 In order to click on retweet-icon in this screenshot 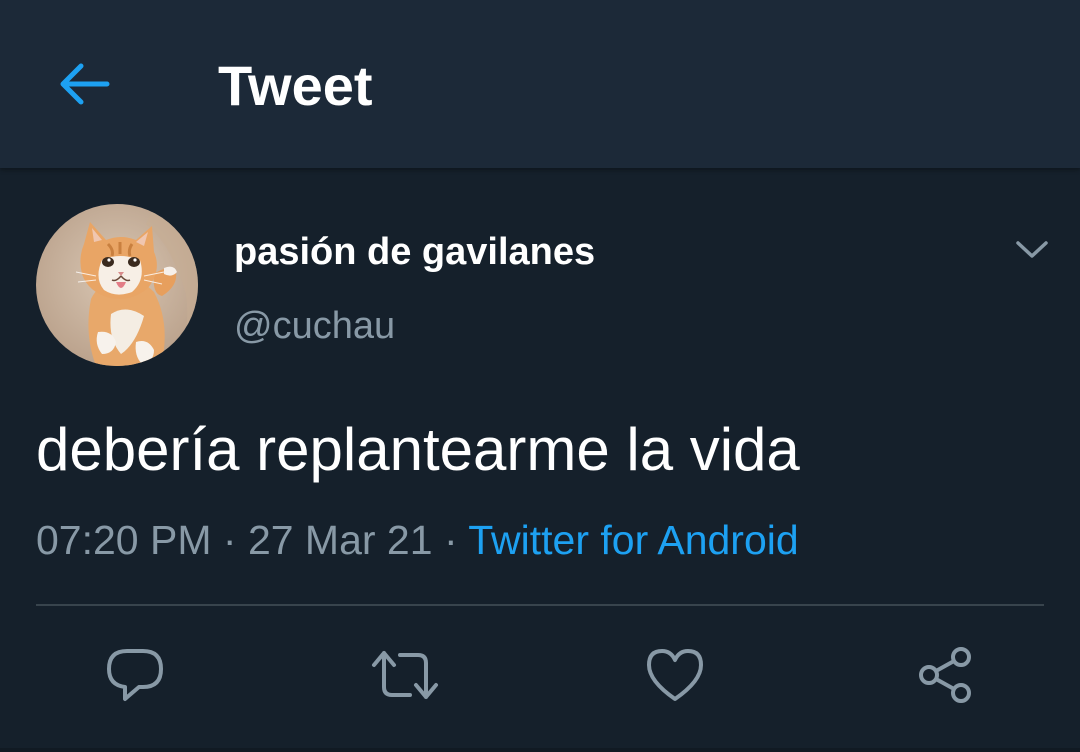, I will do `click(405, 675)`.